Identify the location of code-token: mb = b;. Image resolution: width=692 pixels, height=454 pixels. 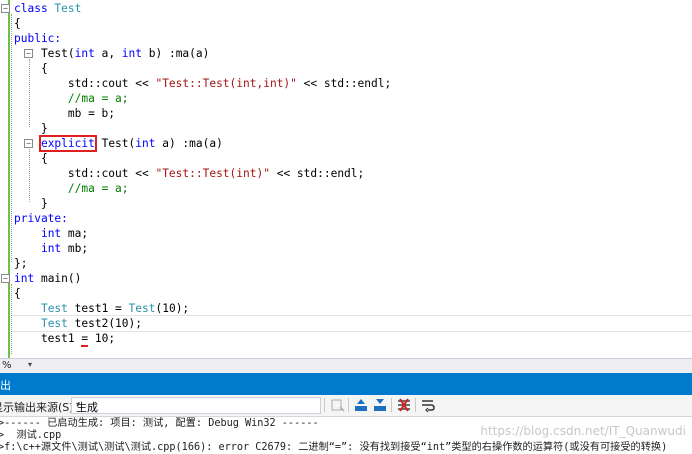
(65, 113).